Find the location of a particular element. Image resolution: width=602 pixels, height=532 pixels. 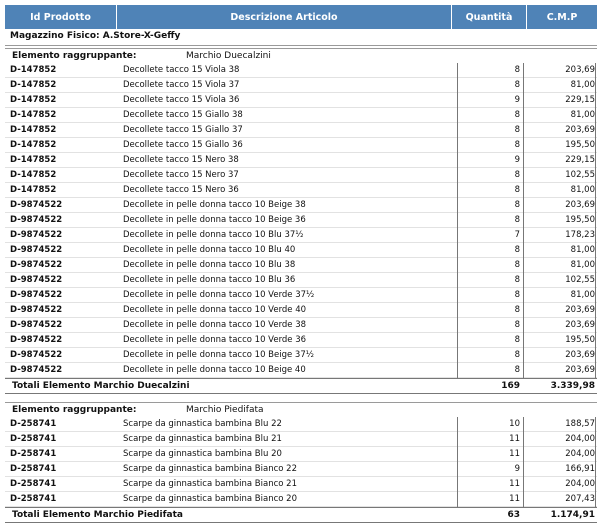

product-description: Decollete tacco 15 Viola 36 is located at coordinates (181, 100).